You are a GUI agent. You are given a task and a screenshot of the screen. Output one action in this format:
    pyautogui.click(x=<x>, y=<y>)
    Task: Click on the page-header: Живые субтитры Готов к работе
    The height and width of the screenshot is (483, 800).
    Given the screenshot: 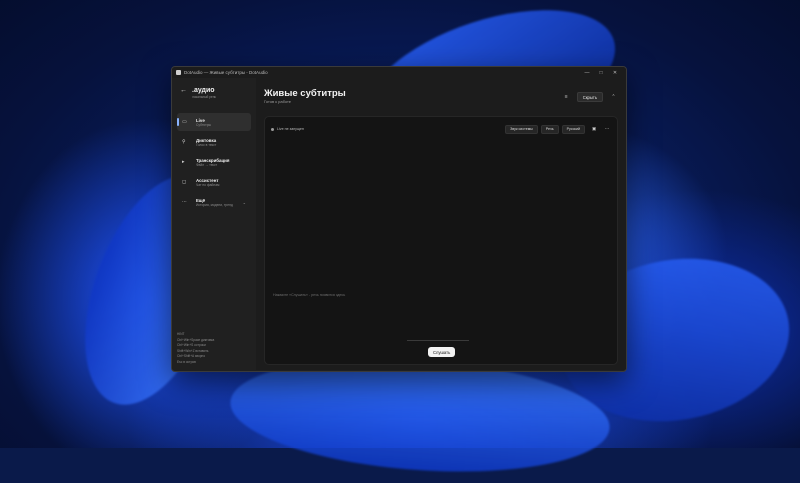 What is the action you would take?
    pyautogui.click(x=305, y=96)
    